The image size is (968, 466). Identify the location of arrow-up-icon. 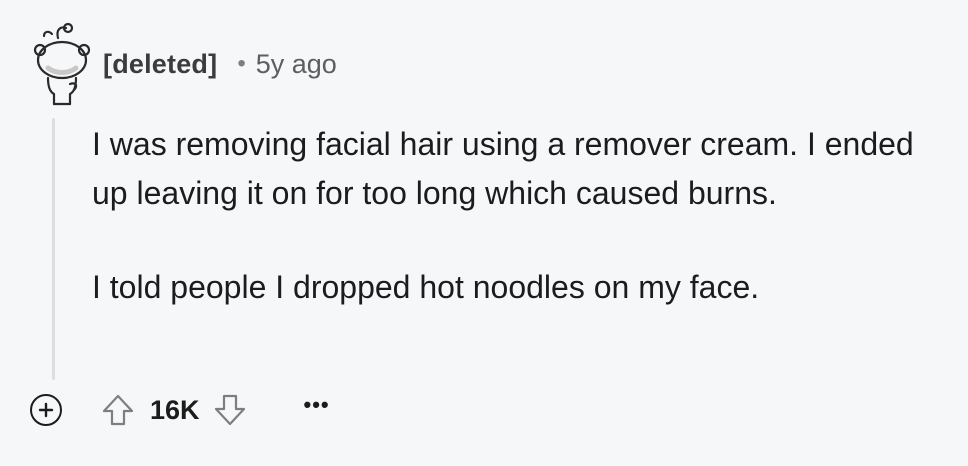
(118, 410).